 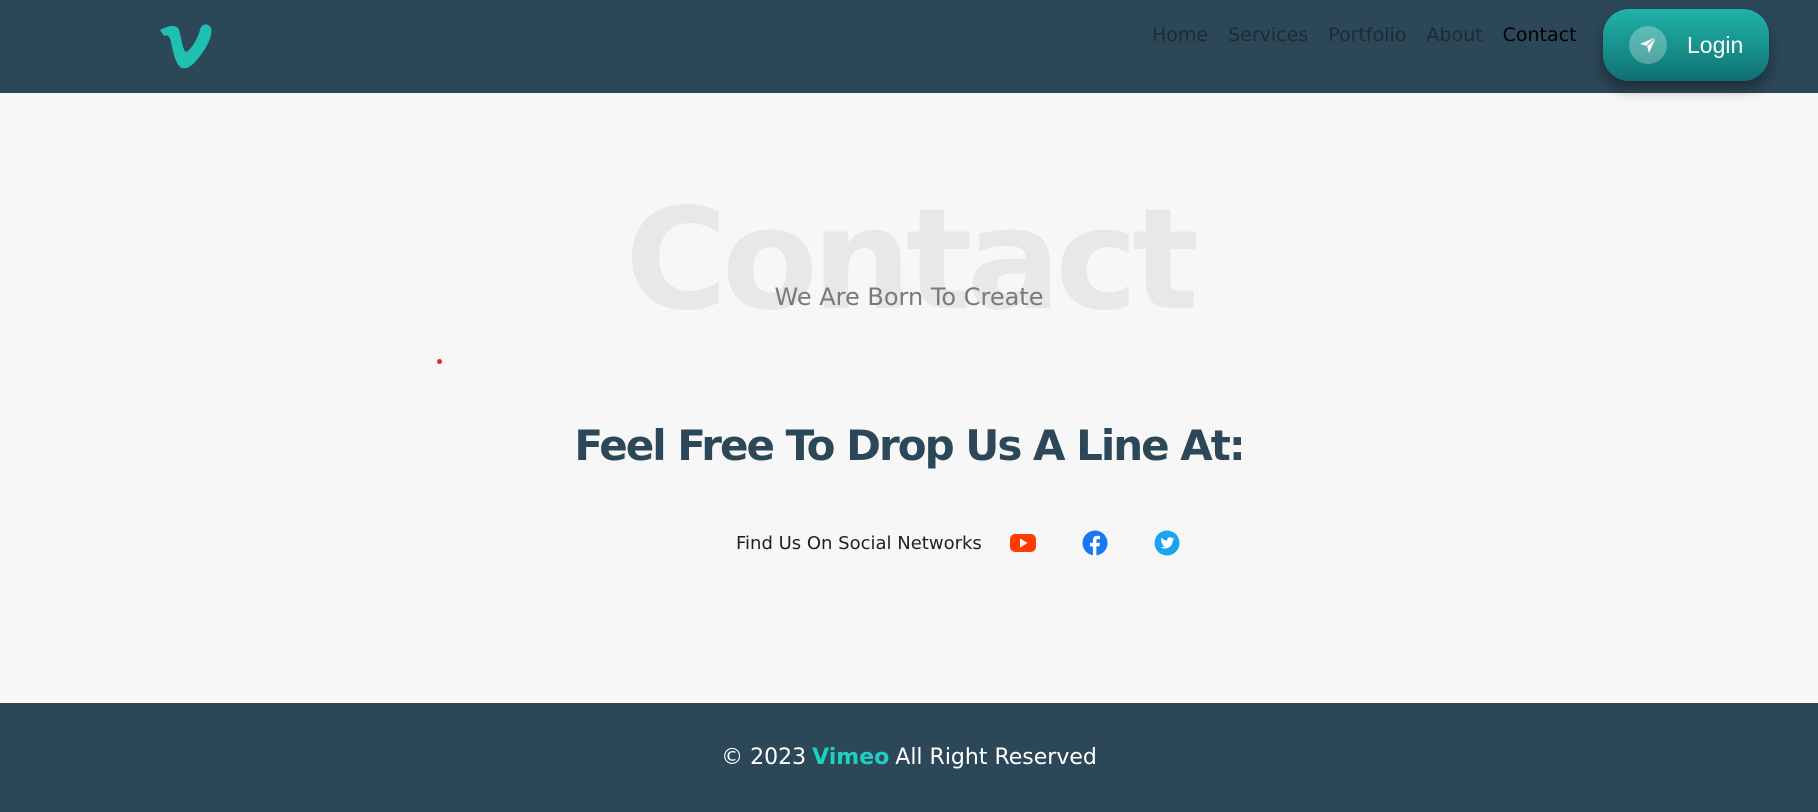 I want to click on login-button: Login, so click(x=1686, y=45).